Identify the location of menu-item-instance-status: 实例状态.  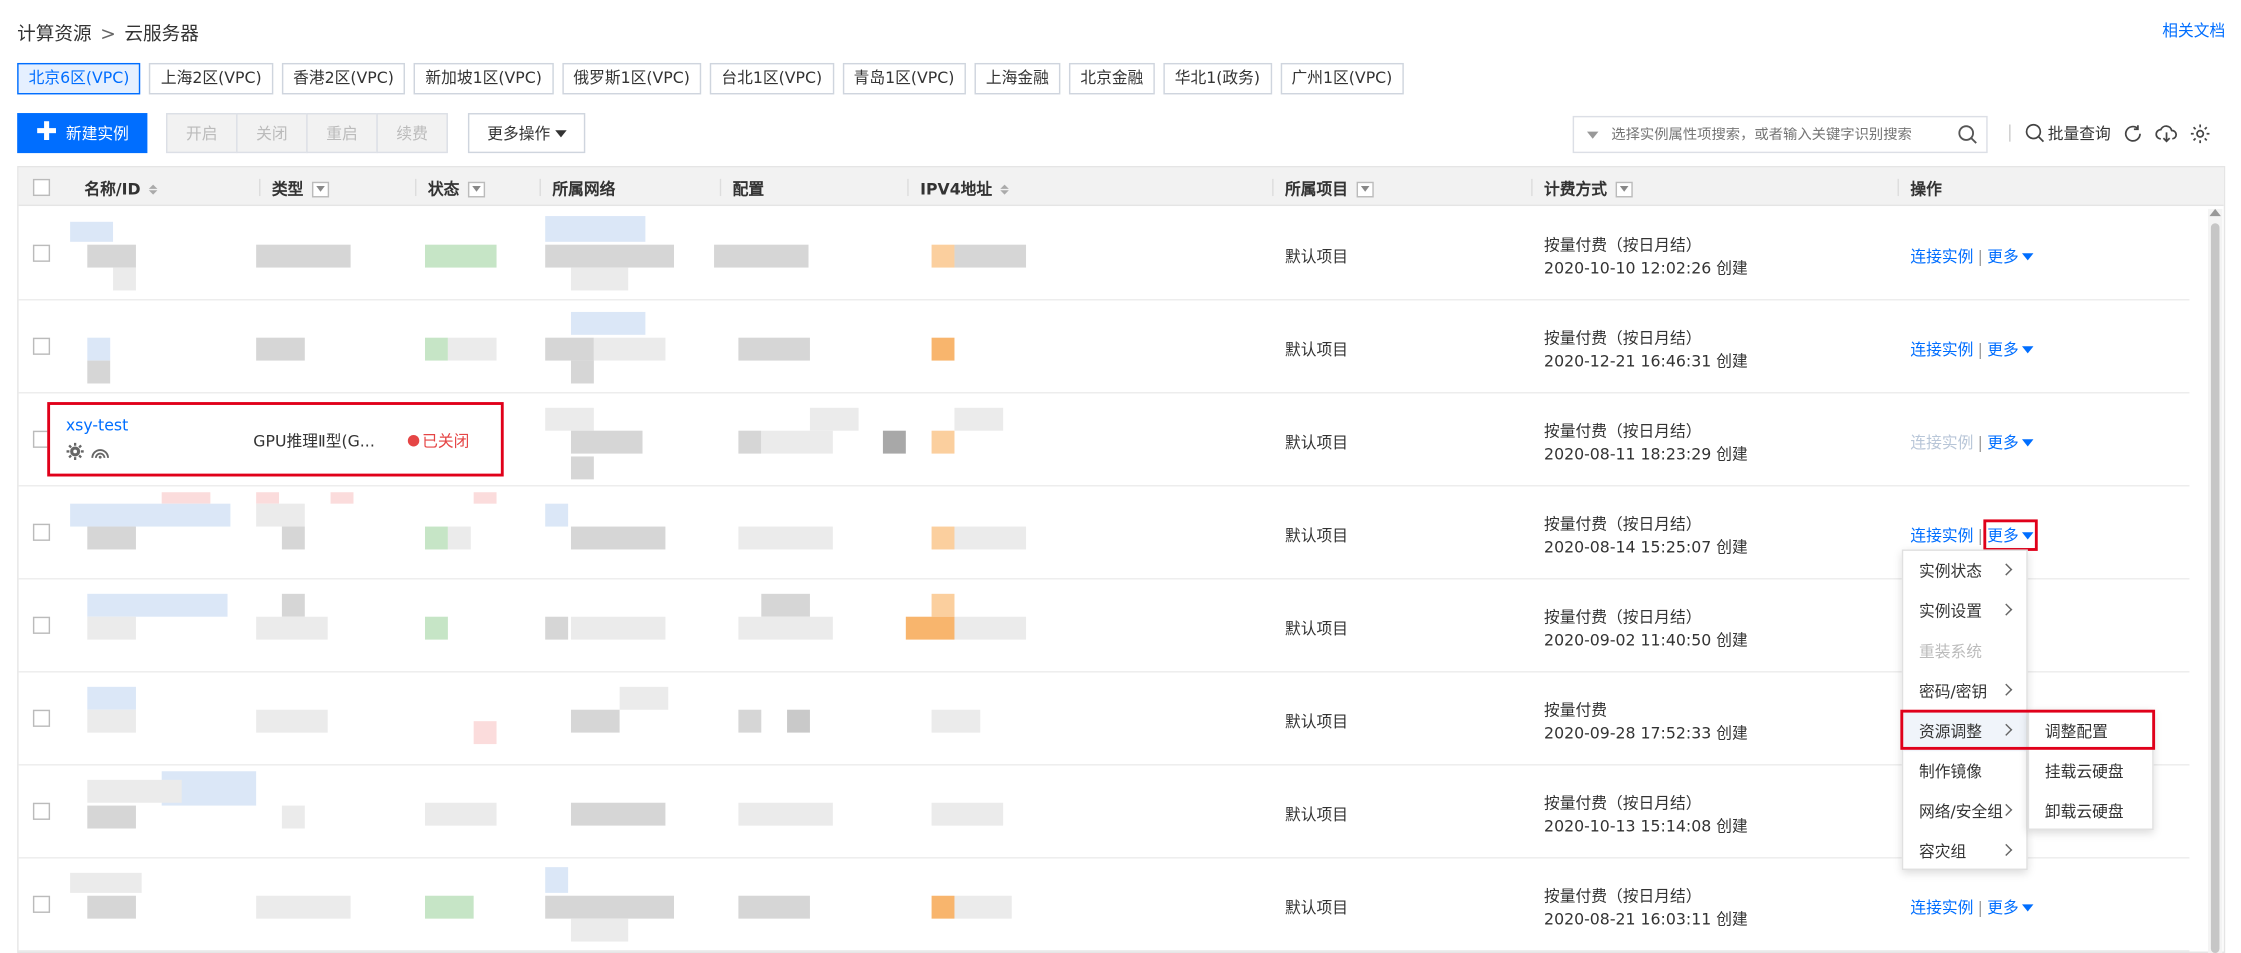
(1964, 571).